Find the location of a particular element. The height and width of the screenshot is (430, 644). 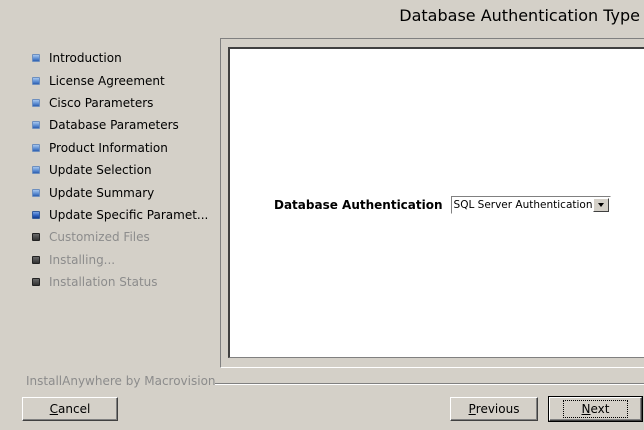

auth-select-value: SQL Server Authentication is located at coordinates (523, 205).